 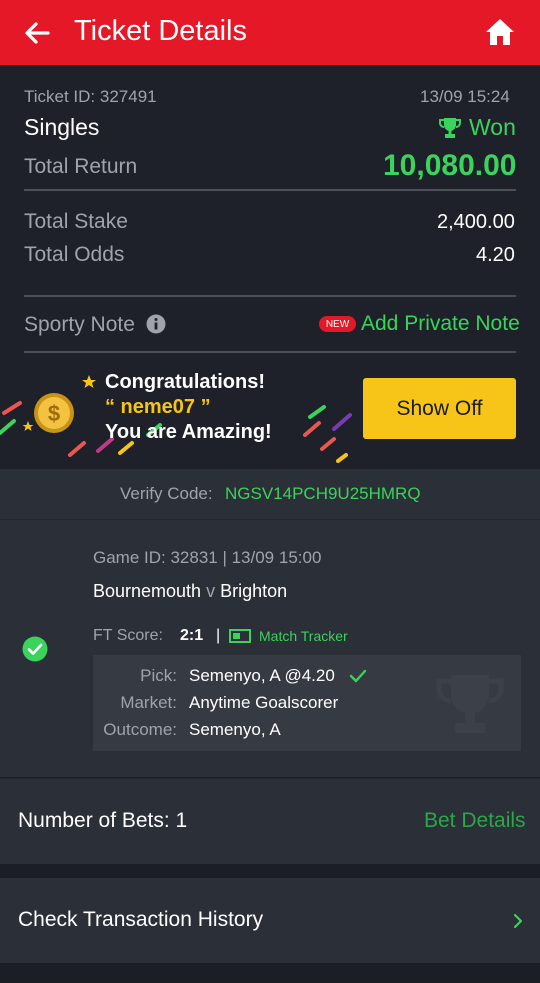 I want to click on total-return-label: Total Return, so click(x=81, y=166).